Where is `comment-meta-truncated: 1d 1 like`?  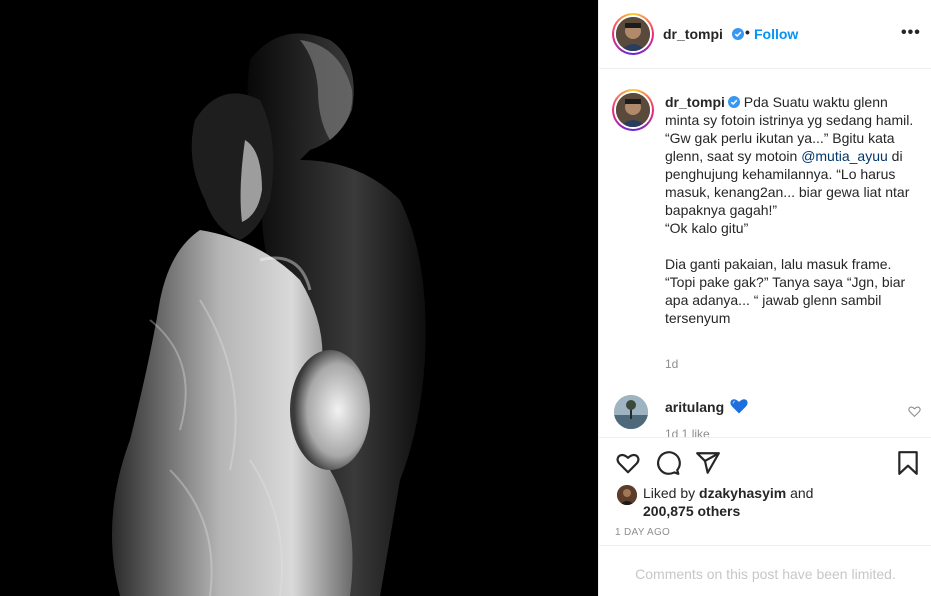
comment-meta-truncated: 1d 1 like is located at coordinates (687, 432).